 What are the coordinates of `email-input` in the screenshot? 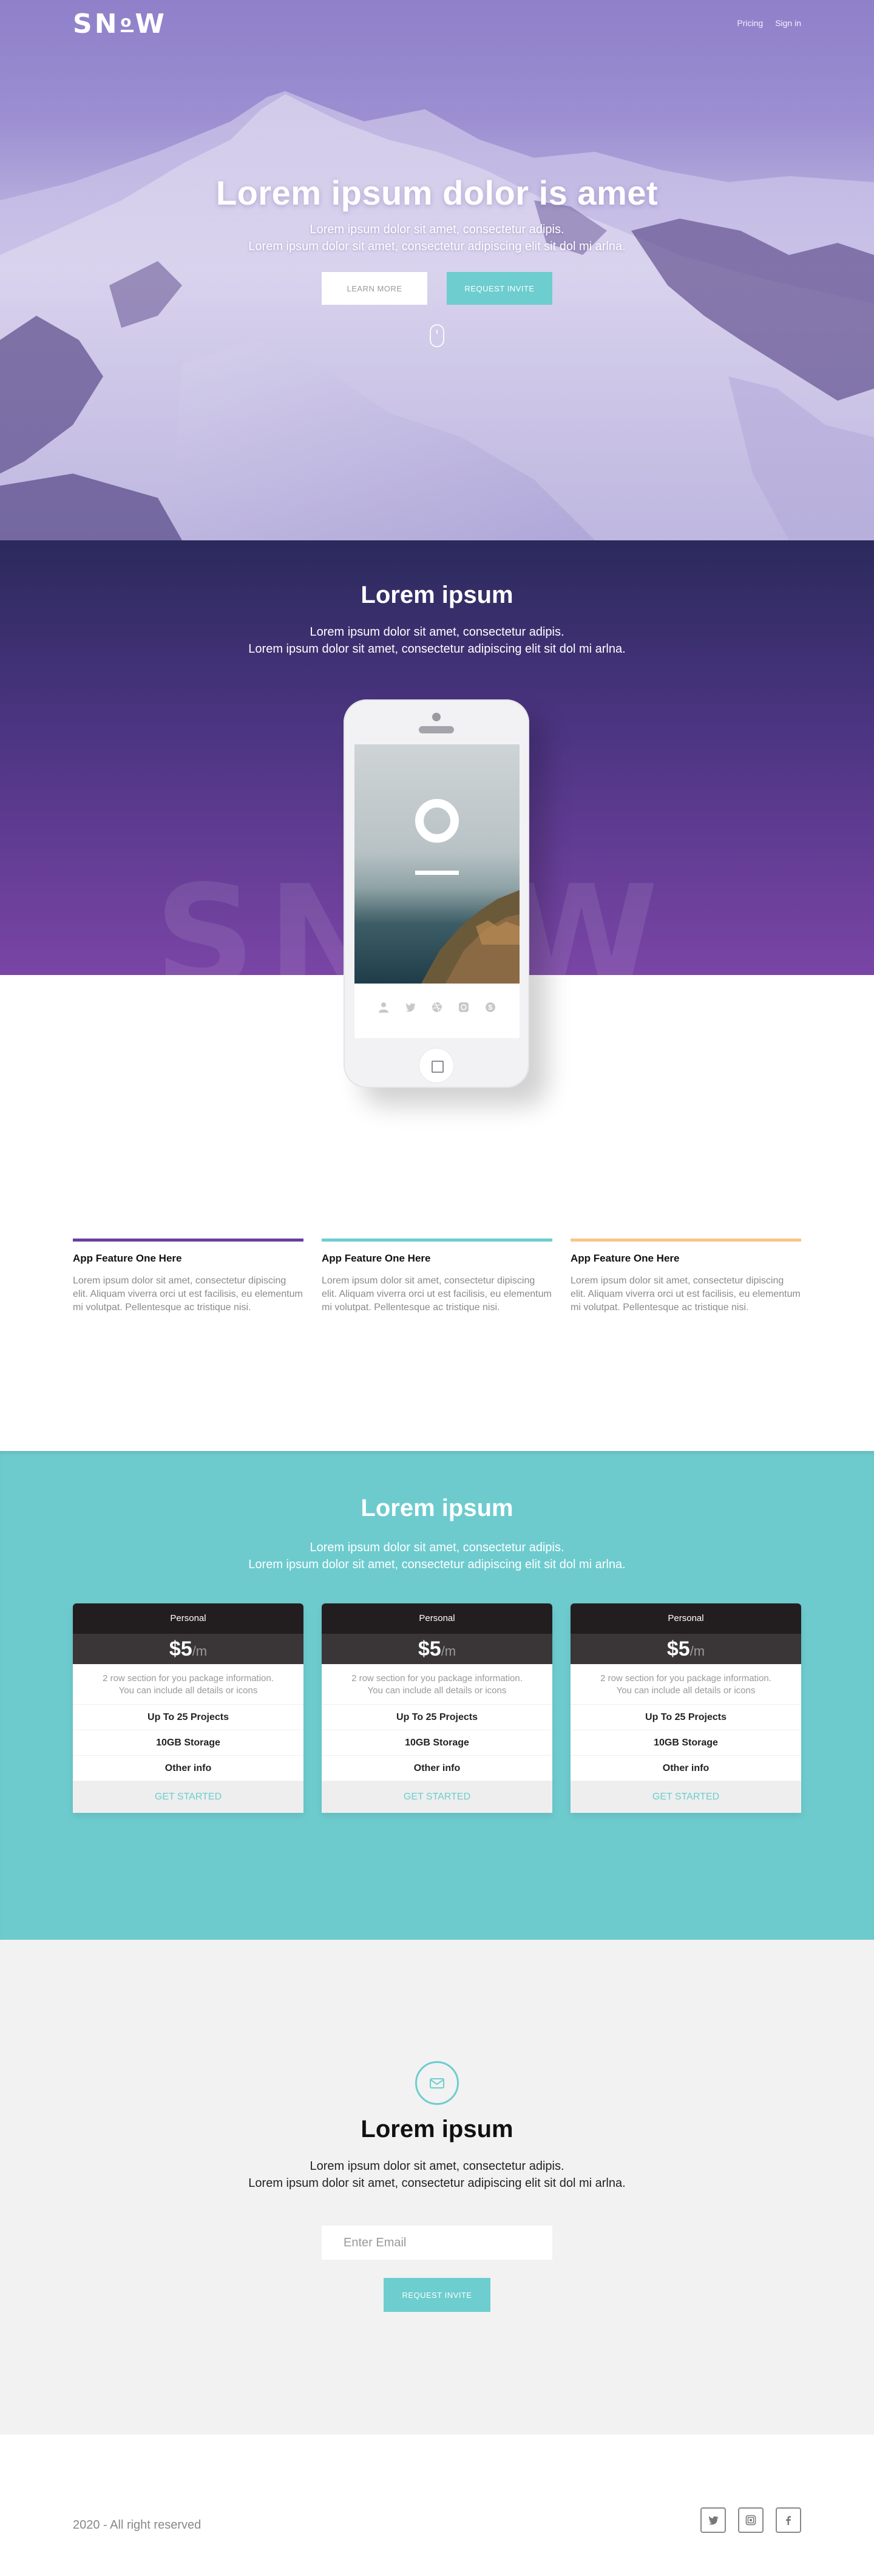 It's located at (437, 2243).